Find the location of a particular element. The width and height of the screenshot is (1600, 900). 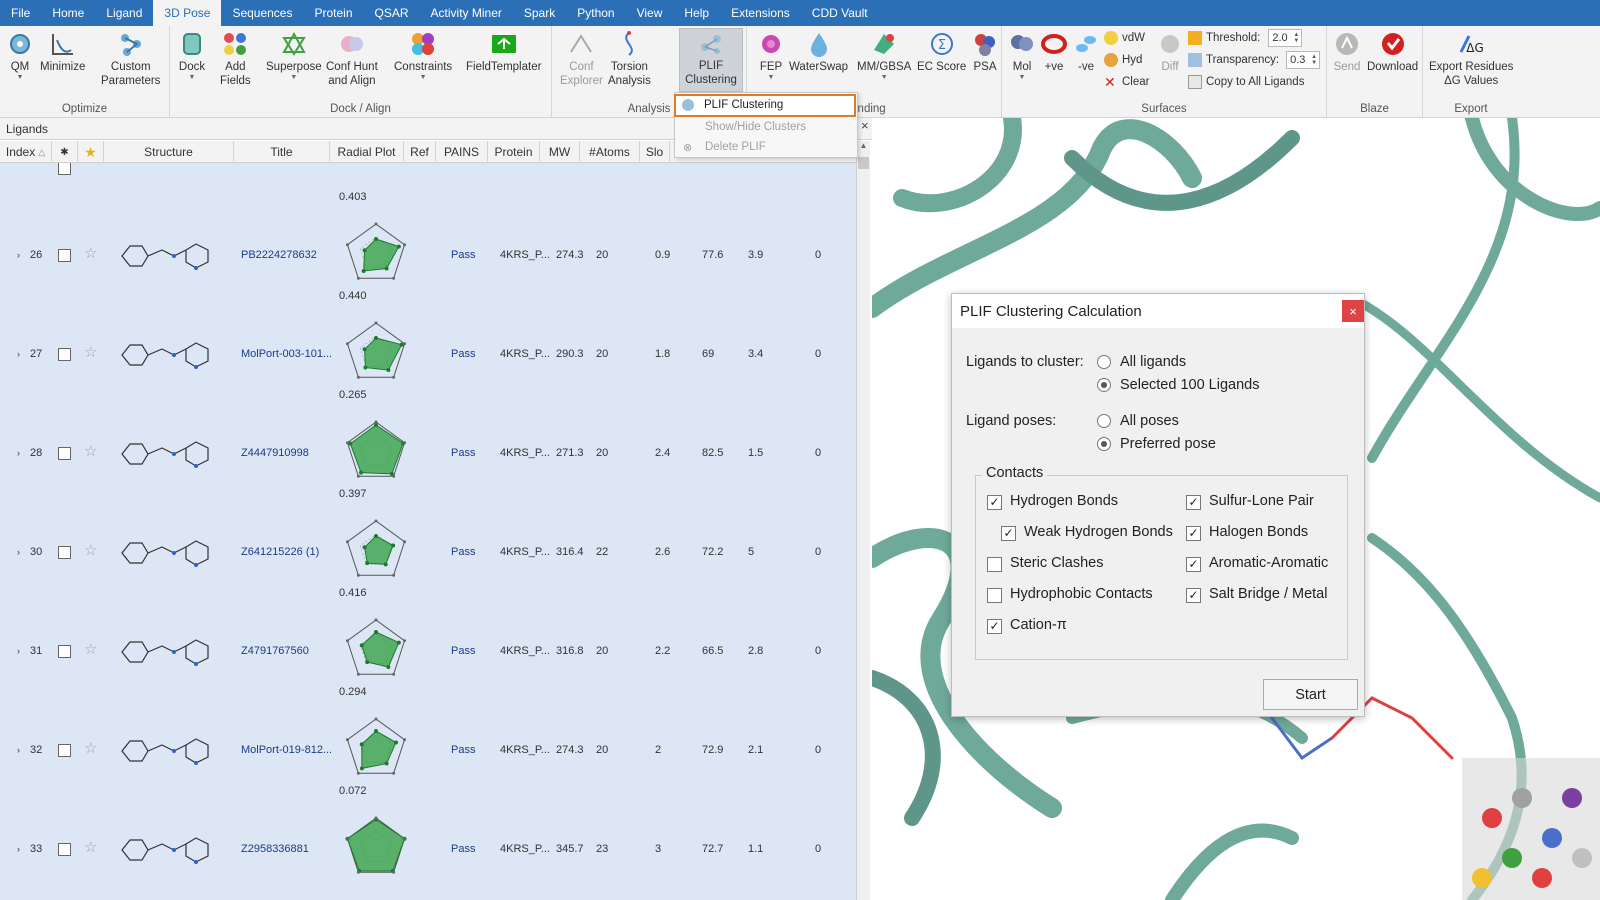

export-dg-button: ΔG Export Residues ΔG Values is located at coordinates (1471, 59).